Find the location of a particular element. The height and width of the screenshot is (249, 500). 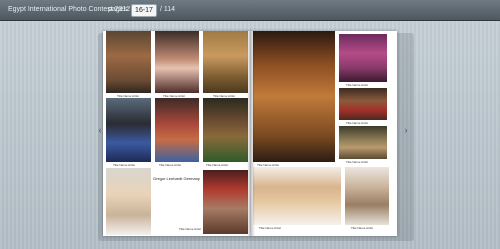

photo-man-red-scarf is located at coordinates (363, 104).